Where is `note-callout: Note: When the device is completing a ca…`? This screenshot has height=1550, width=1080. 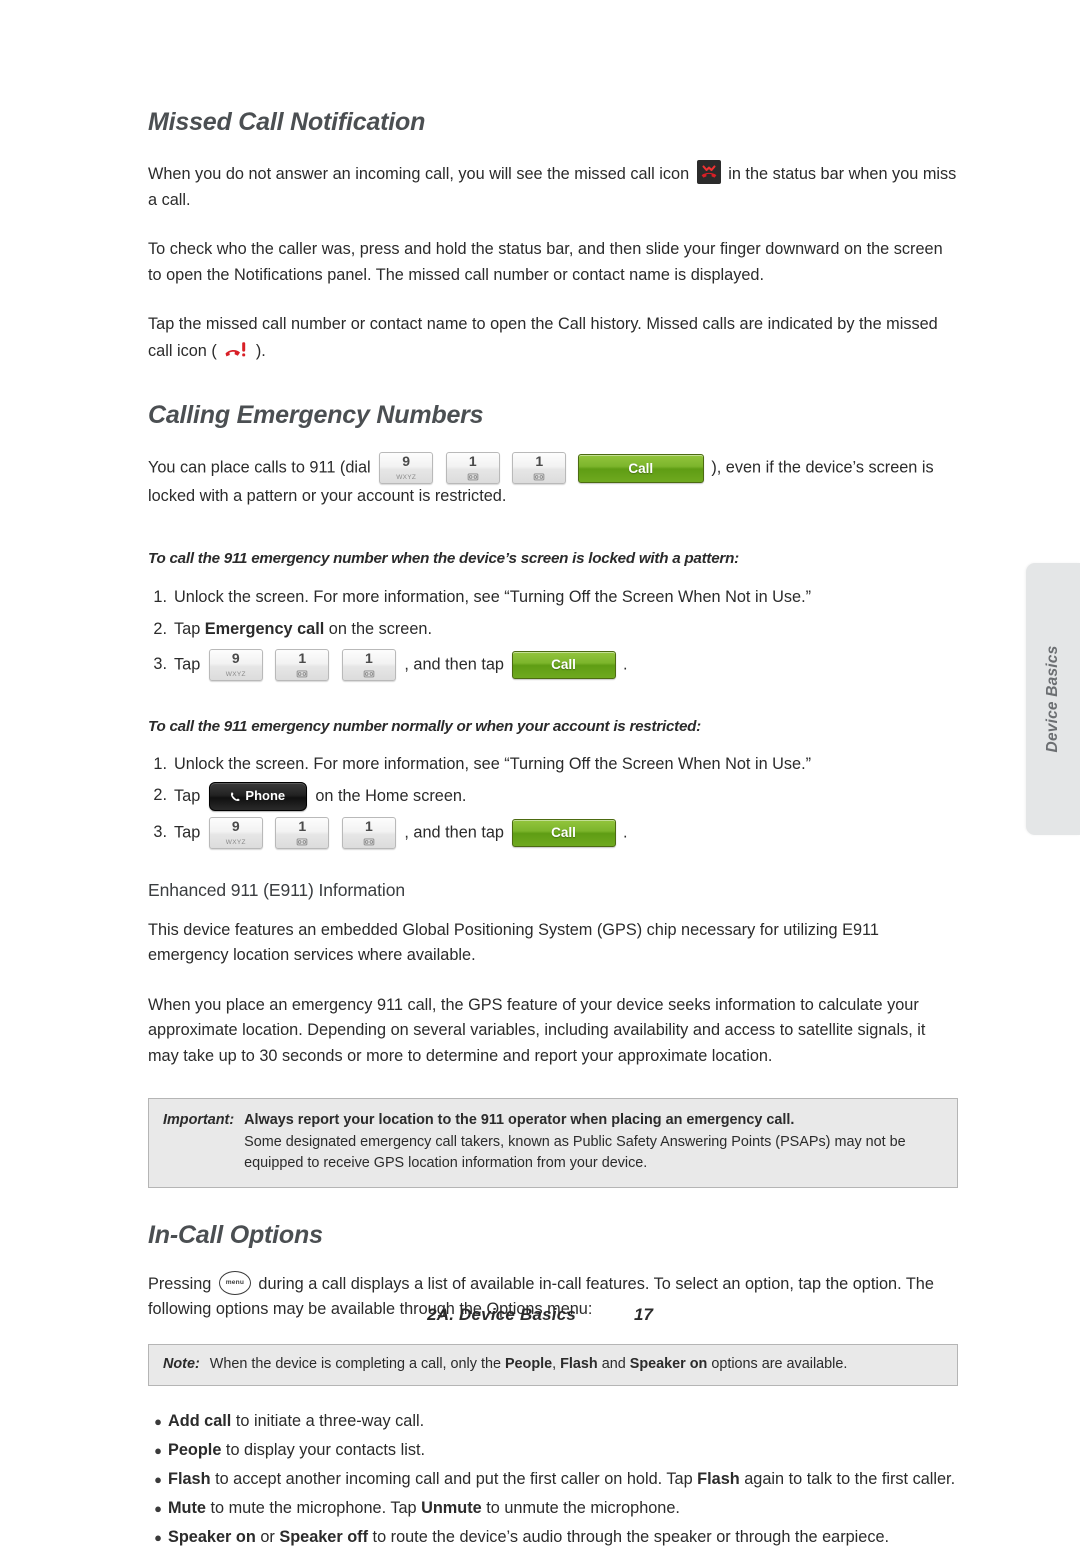 note-callout: Note: When the device is completing a ca… is located at coordinates (553, 1364).